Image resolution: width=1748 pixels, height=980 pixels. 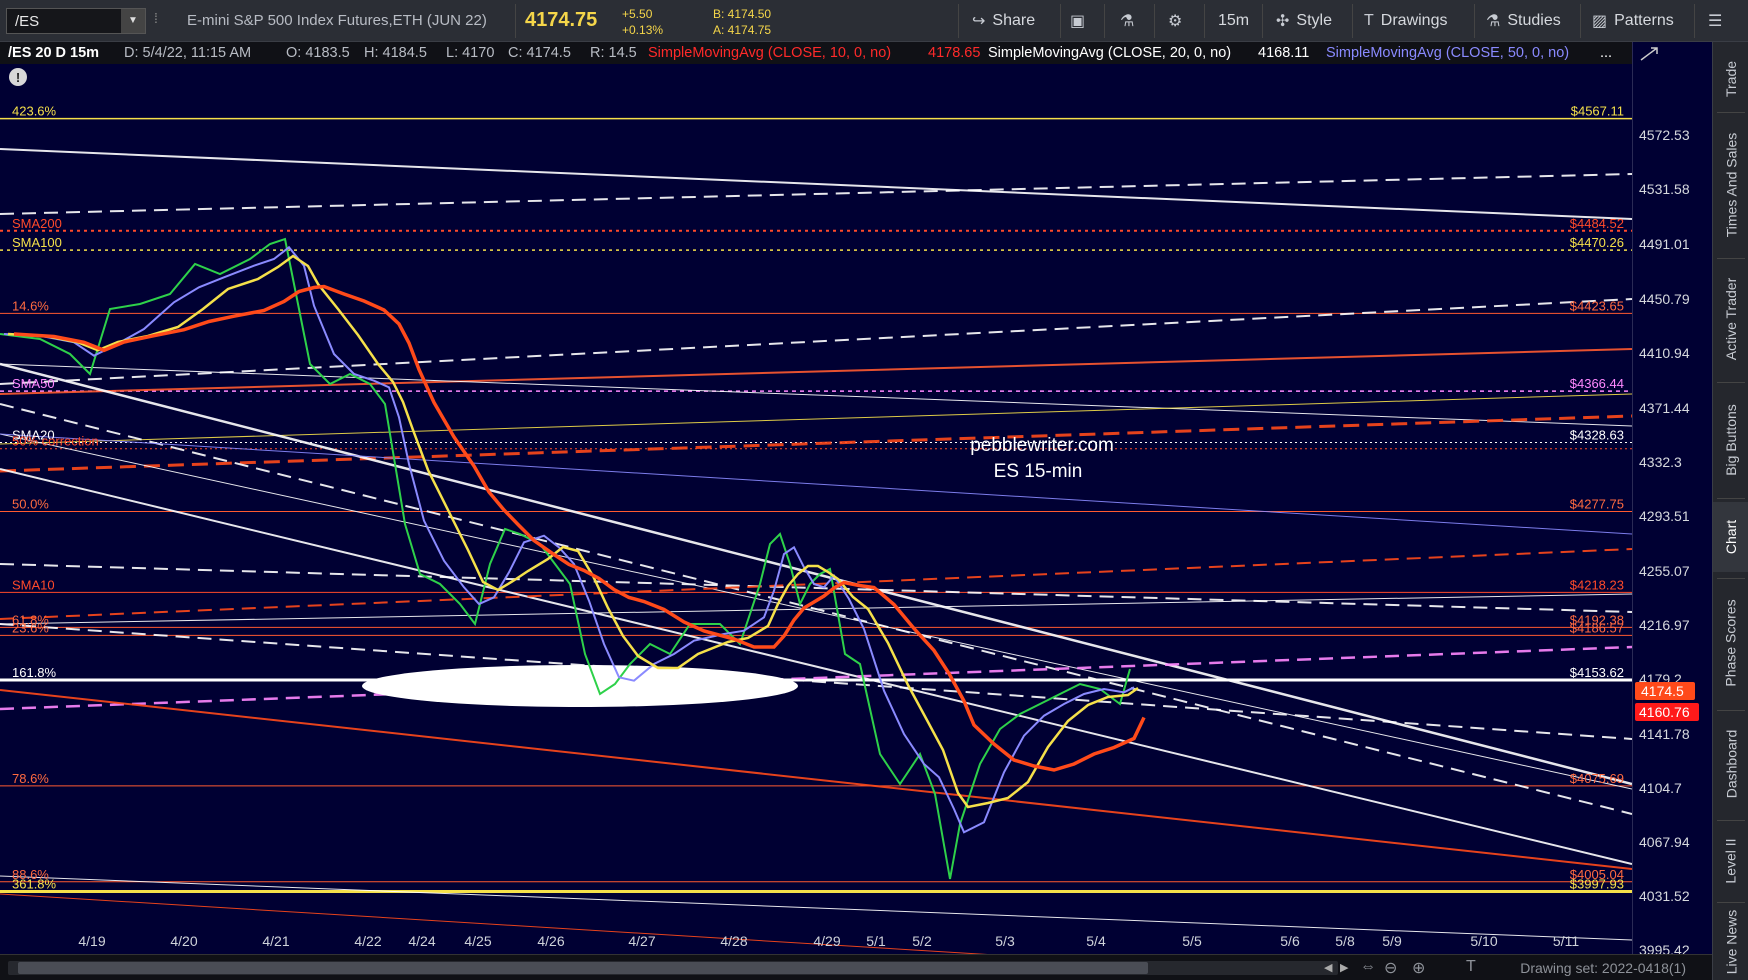 I want to click on zoom-out-icon: ⊖, so click(x=1390, y=968).